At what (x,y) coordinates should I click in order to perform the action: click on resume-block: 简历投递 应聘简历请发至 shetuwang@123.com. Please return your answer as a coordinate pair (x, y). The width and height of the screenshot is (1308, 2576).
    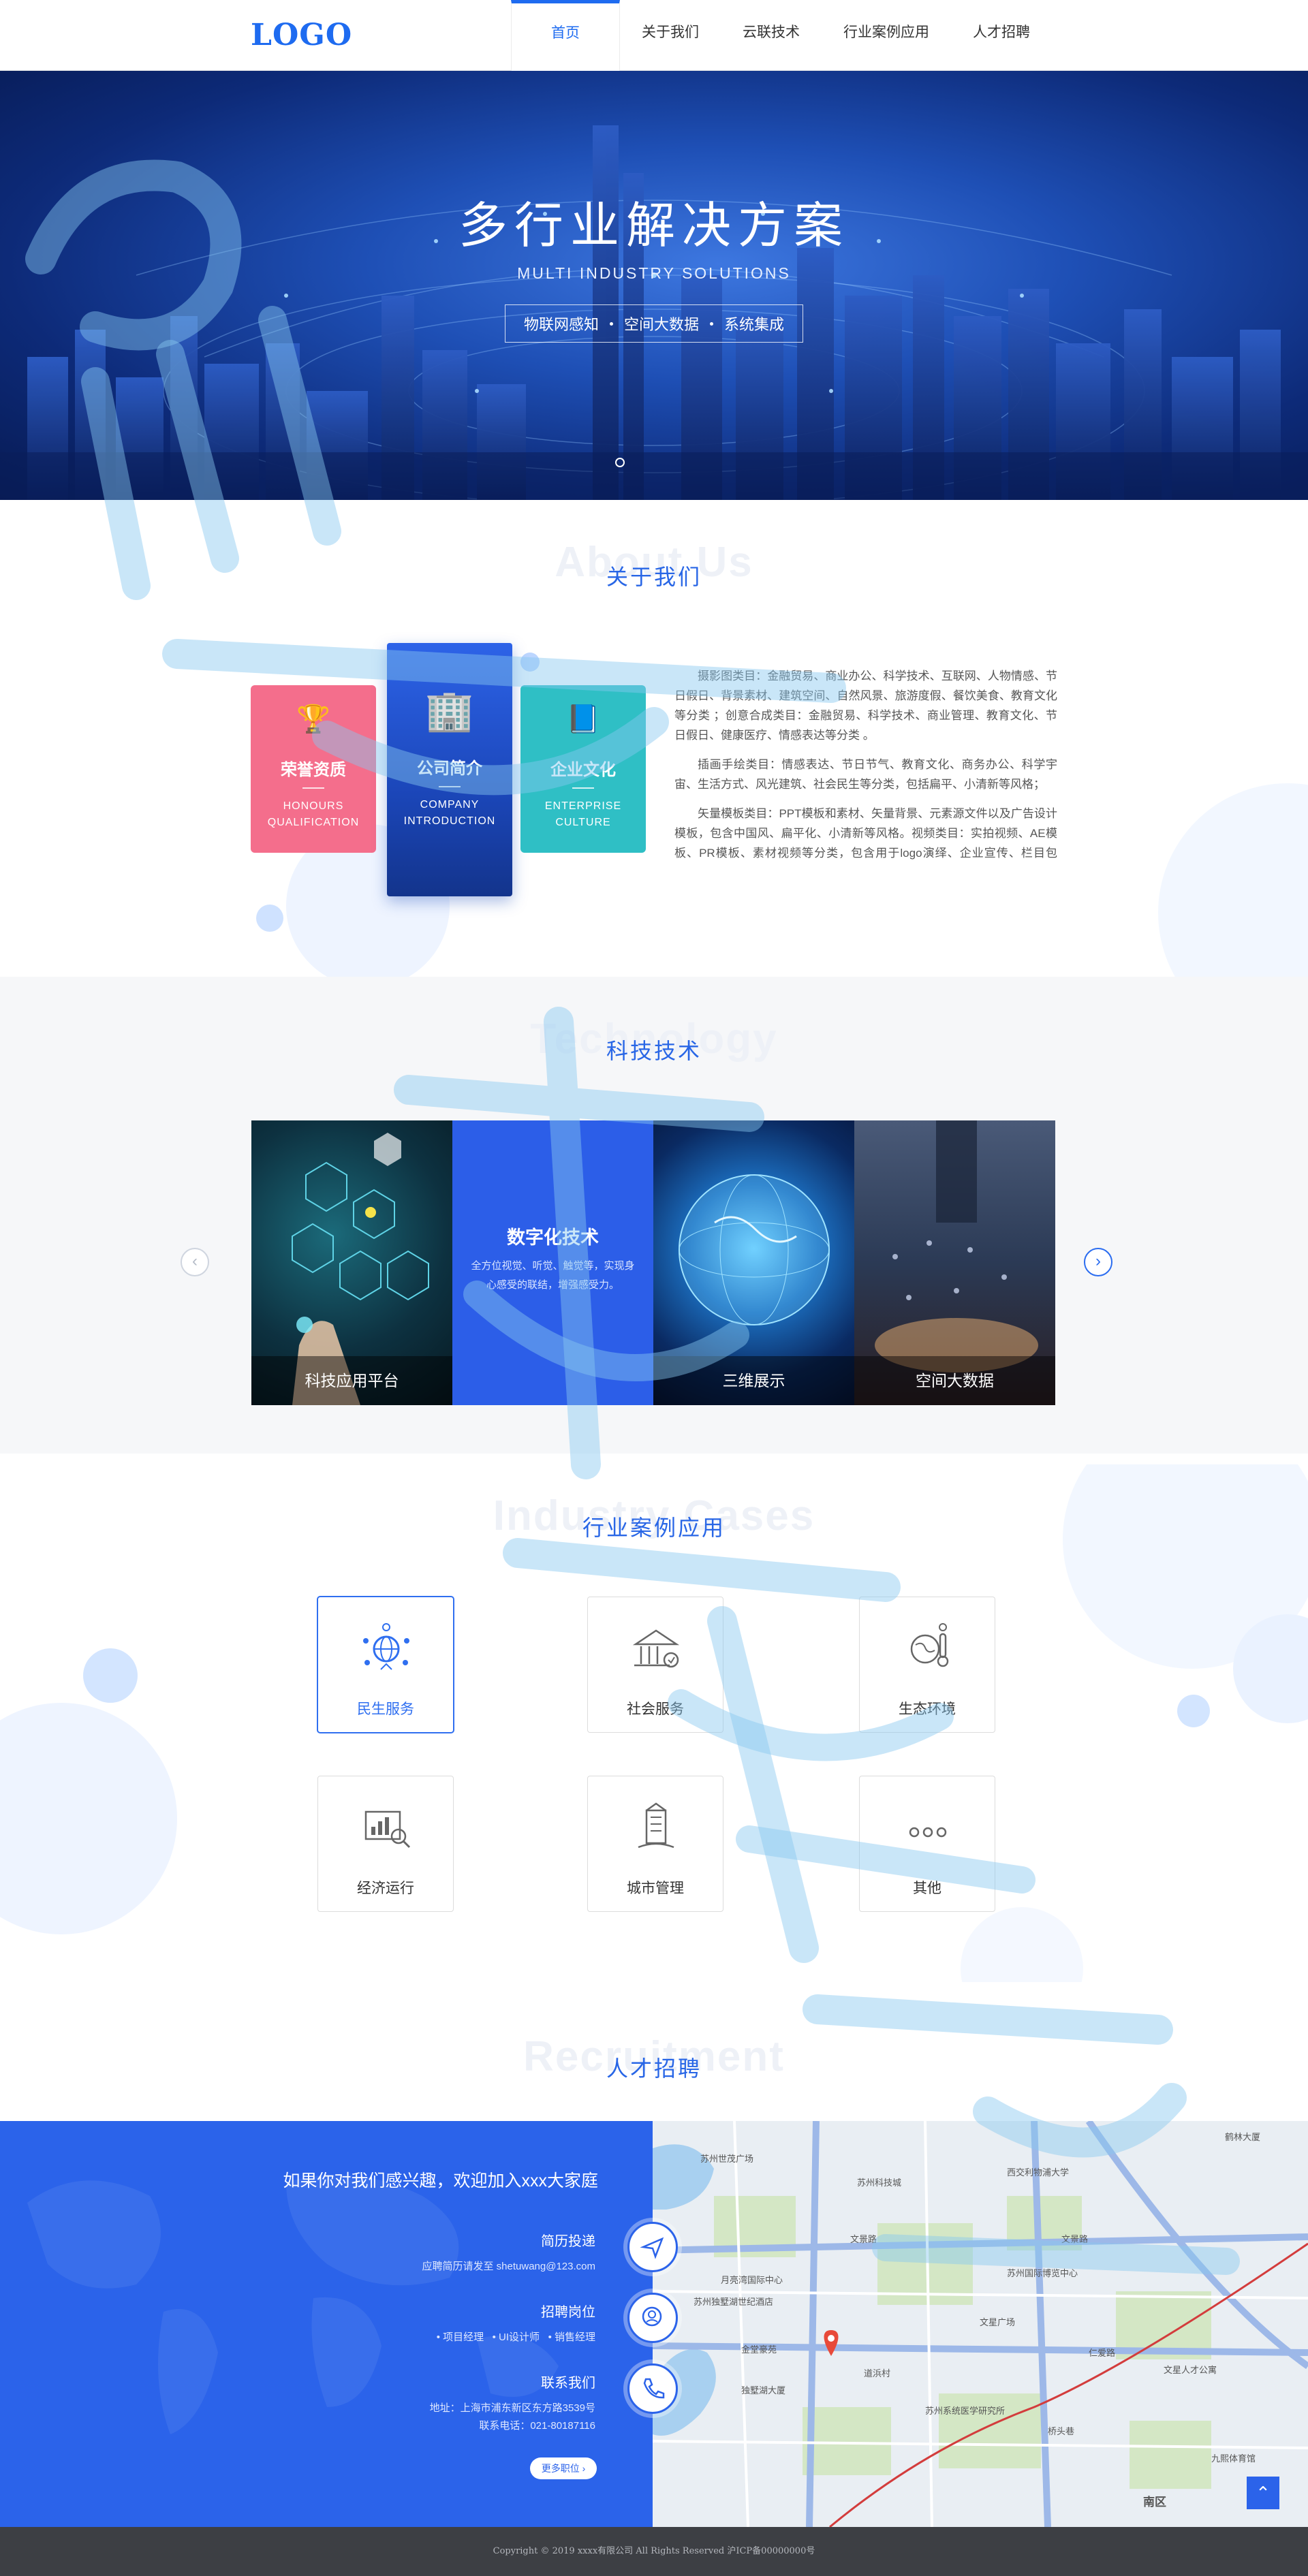
    Looking at the image, I should click on (508, 2253).